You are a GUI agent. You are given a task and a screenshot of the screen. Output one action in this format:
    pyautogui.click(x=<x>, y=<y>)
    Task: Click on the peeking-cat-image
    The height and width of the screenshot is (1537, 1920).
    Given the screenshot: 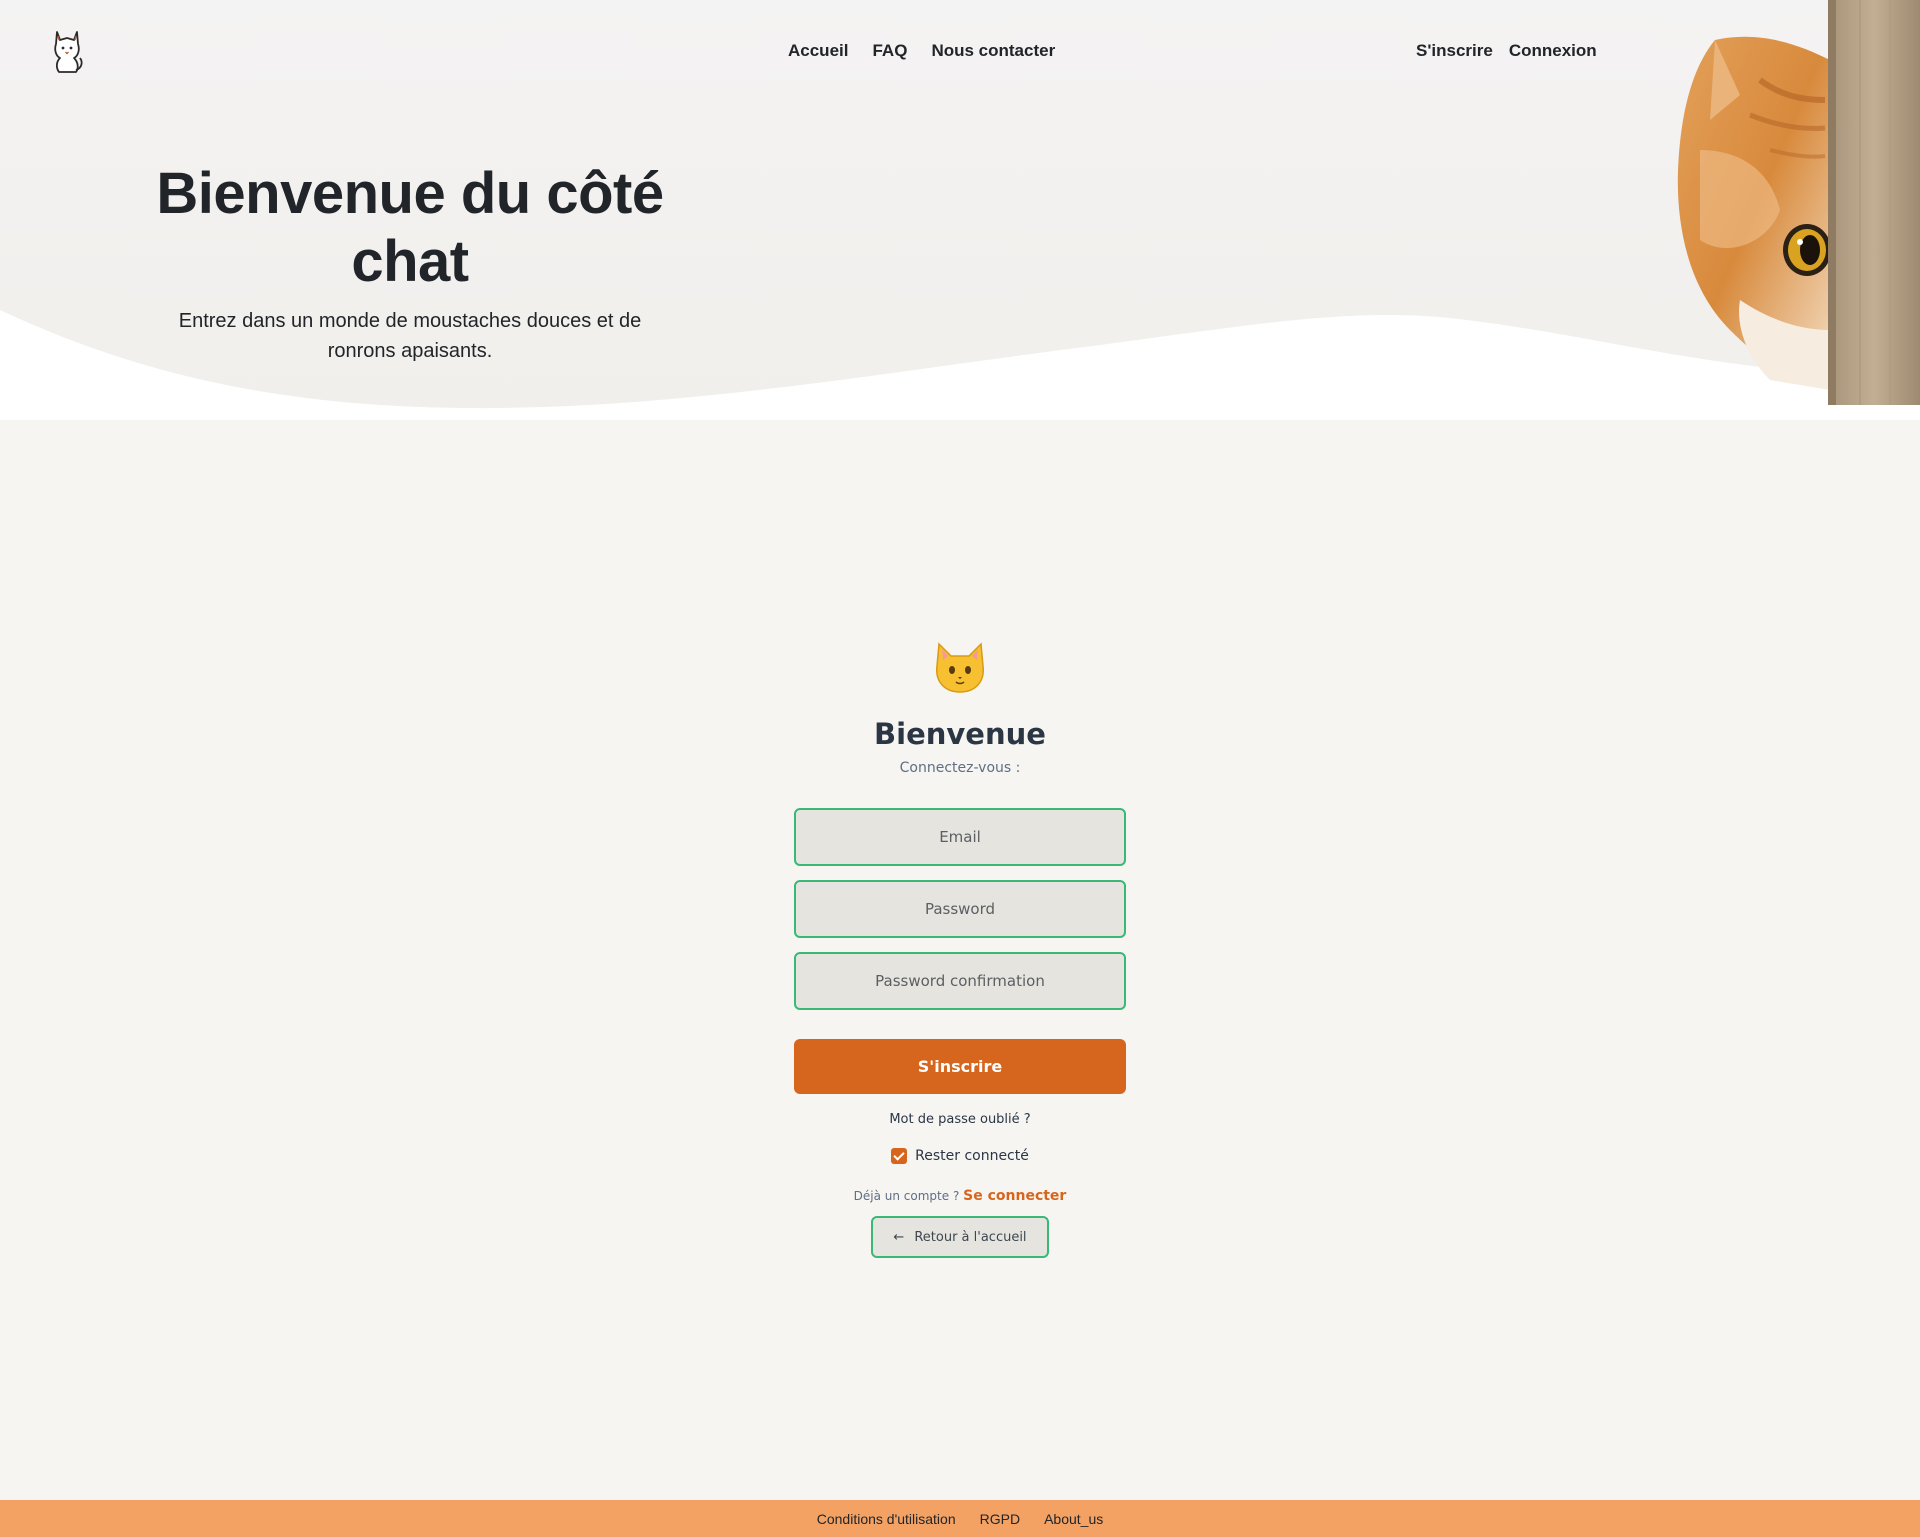 What is the action you would take?
    pyautogui.click(x=1770, y=202)
    